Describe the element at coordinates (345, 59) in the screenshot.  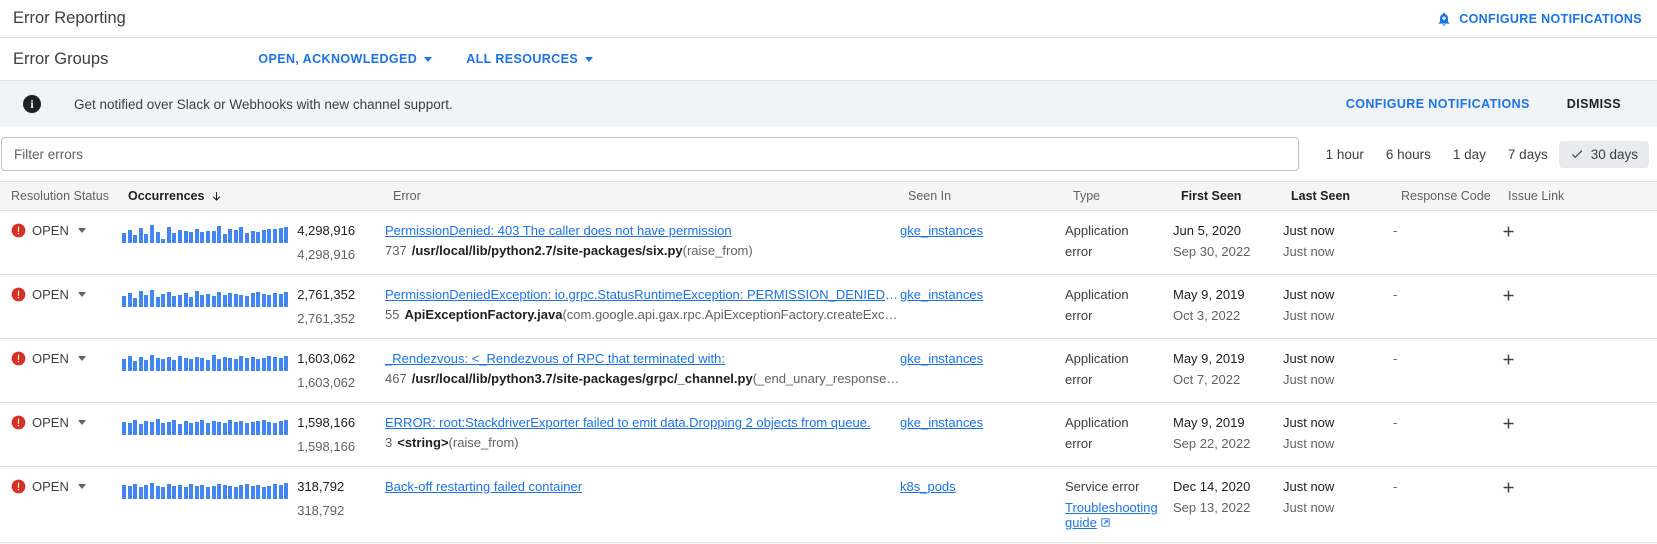
I see `status-filter-dropdown: OPEN, ACKNOWLEDGED` at that location.